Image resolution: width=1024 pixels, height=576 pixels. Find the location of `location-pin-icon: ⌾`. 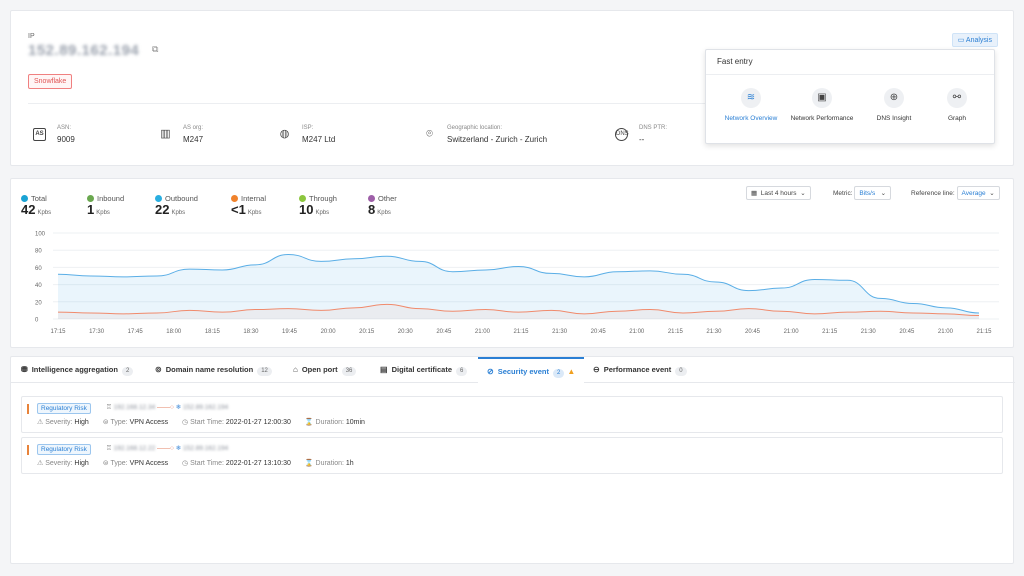

location-pin-icon: ⌾ is located at coordinates (429, 134).